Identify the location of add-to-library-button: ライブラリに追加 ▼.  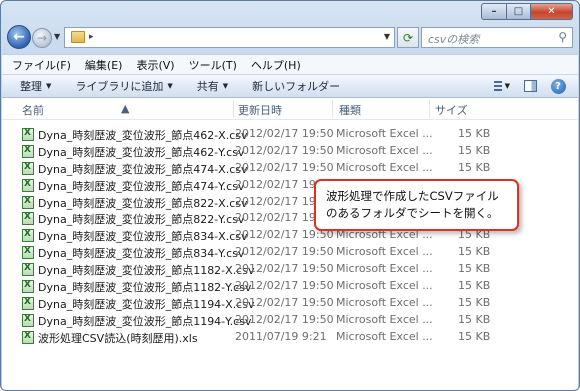
(123, 86).